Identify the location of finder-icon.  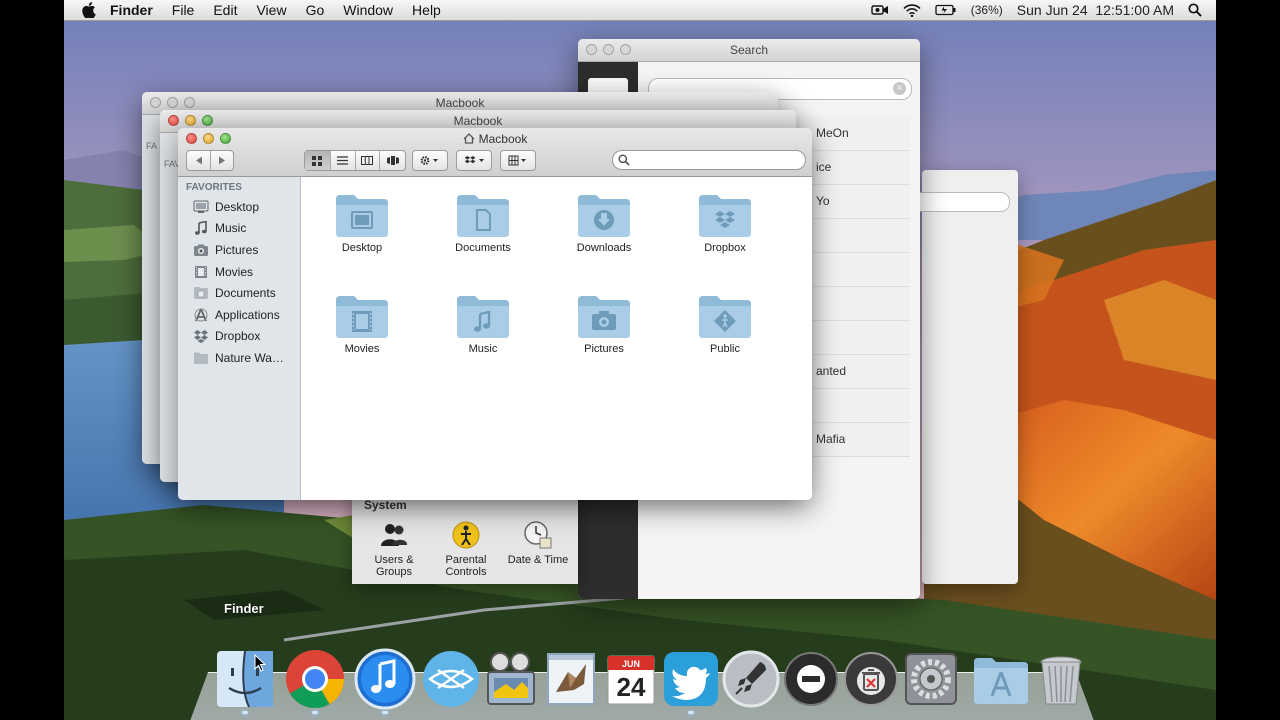
(245, 679).